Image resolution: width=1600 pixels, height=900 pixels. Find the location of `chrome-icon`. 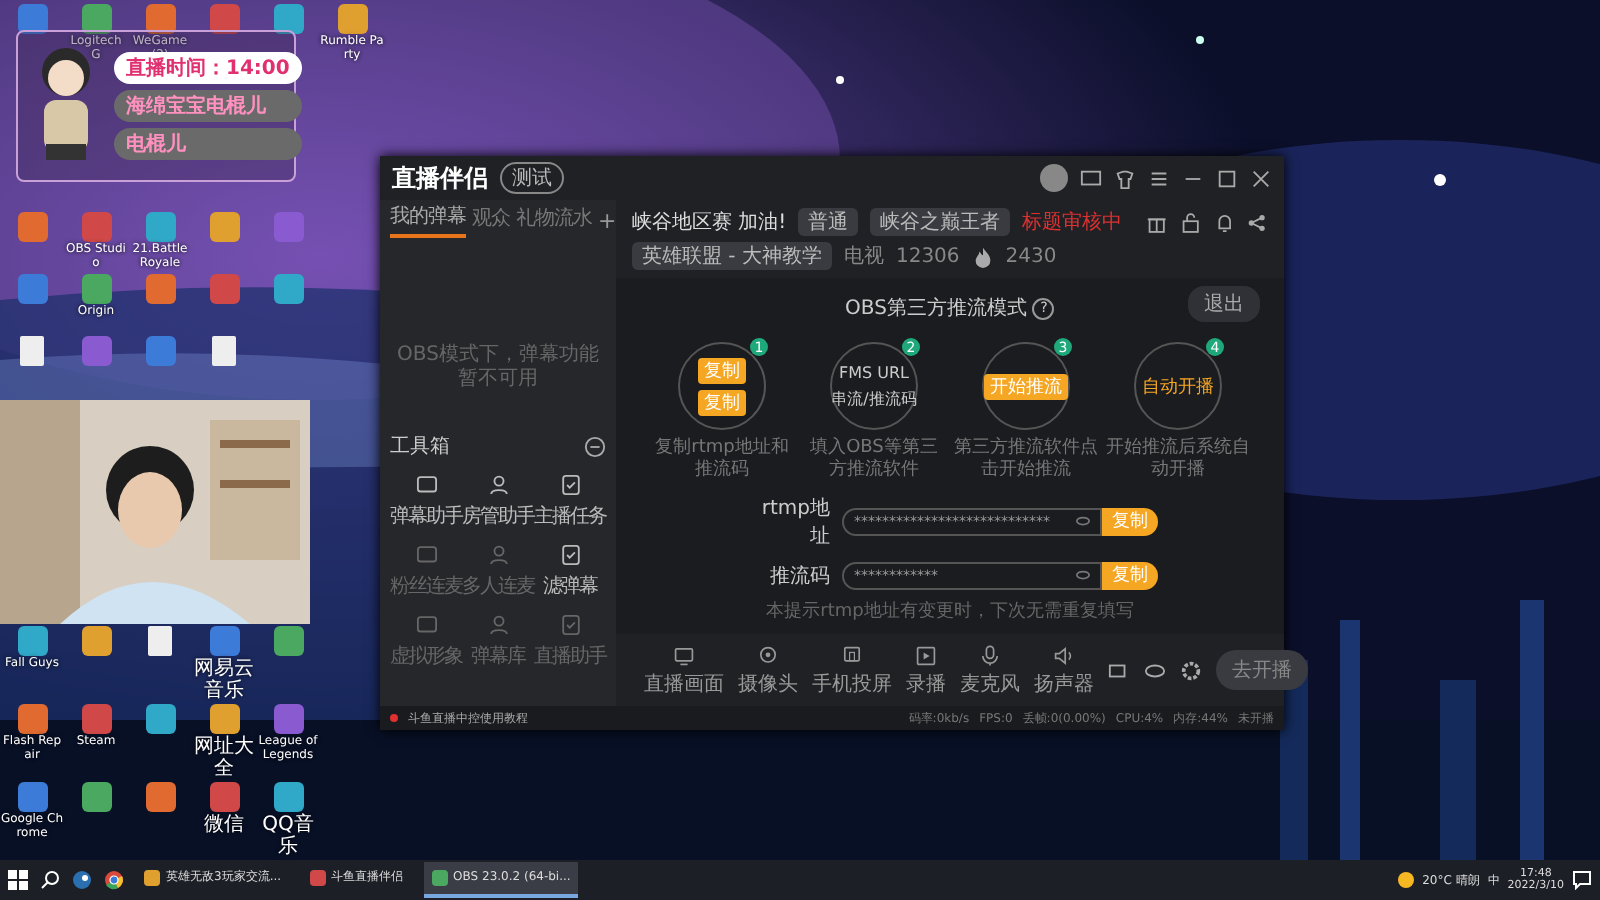

chrome-icon is located at coordinates (114, 880).